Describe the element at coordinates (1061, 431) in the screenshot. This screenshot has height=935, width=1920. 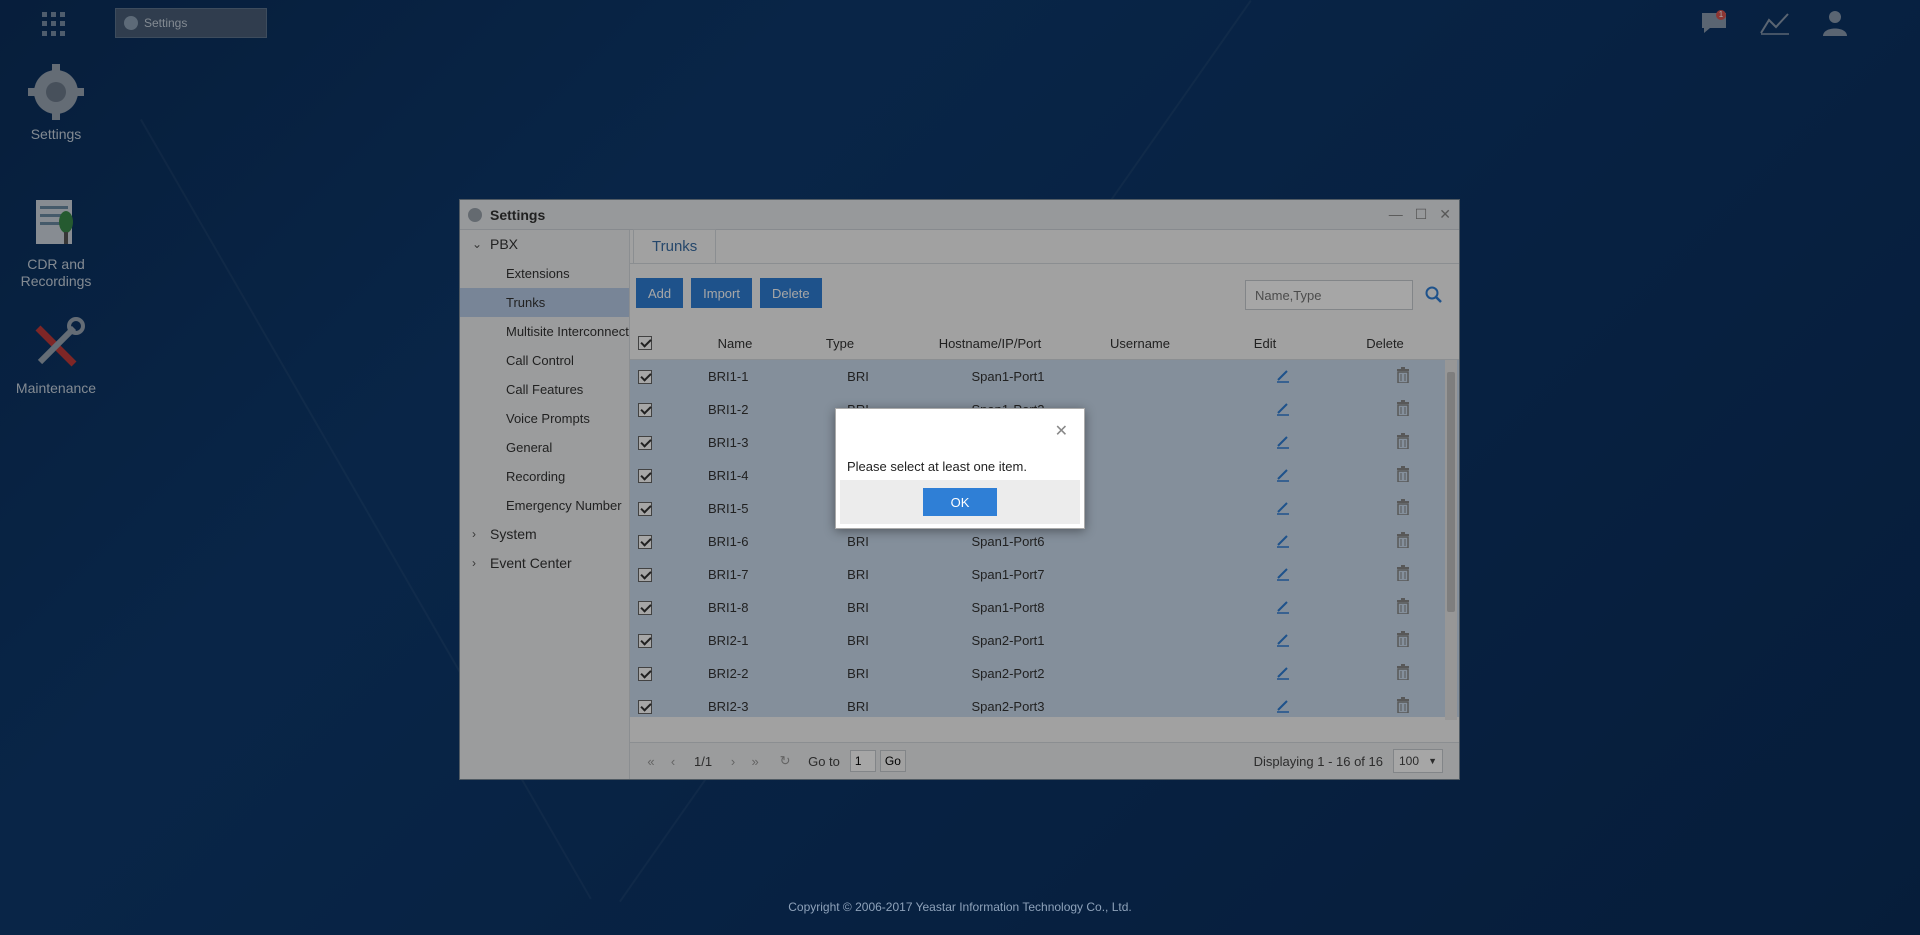
I see `close-icon: ✕` at that location.